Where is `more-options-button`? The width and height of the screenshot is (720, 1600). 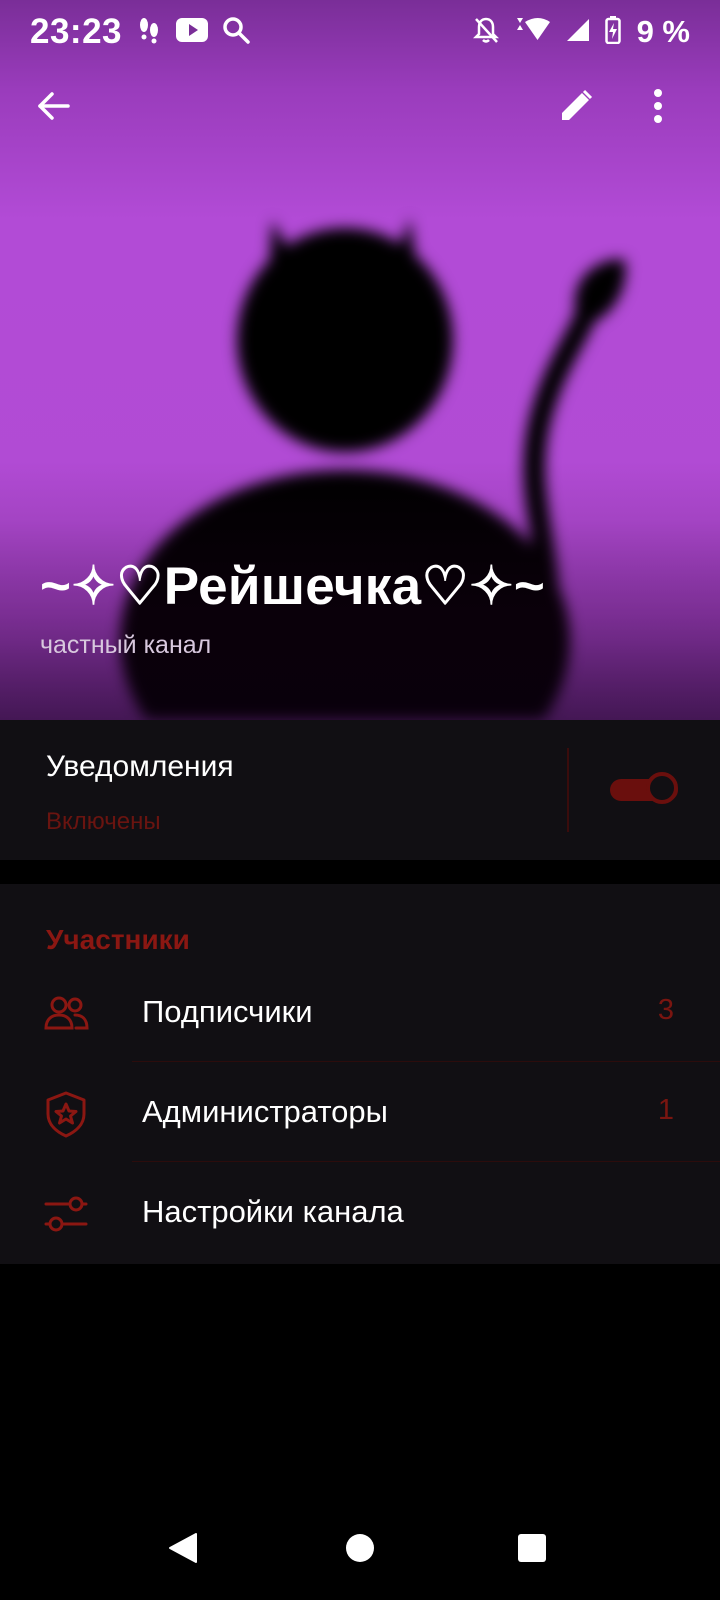
more-options-button is located at coordinates (658, 106).